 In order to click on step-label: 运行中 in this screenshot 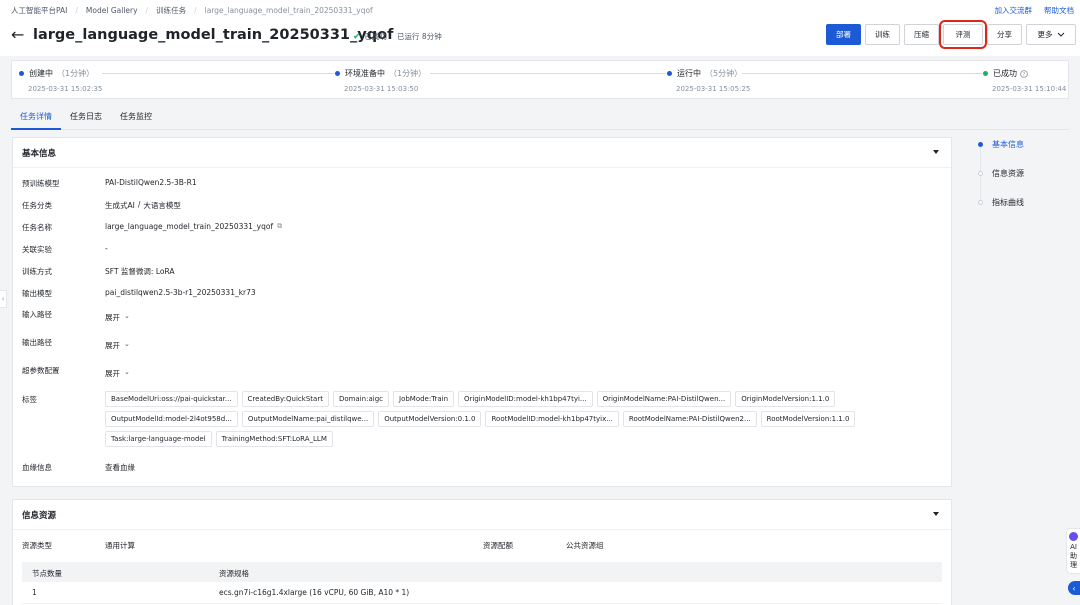, I will do `click(689, 73)`.